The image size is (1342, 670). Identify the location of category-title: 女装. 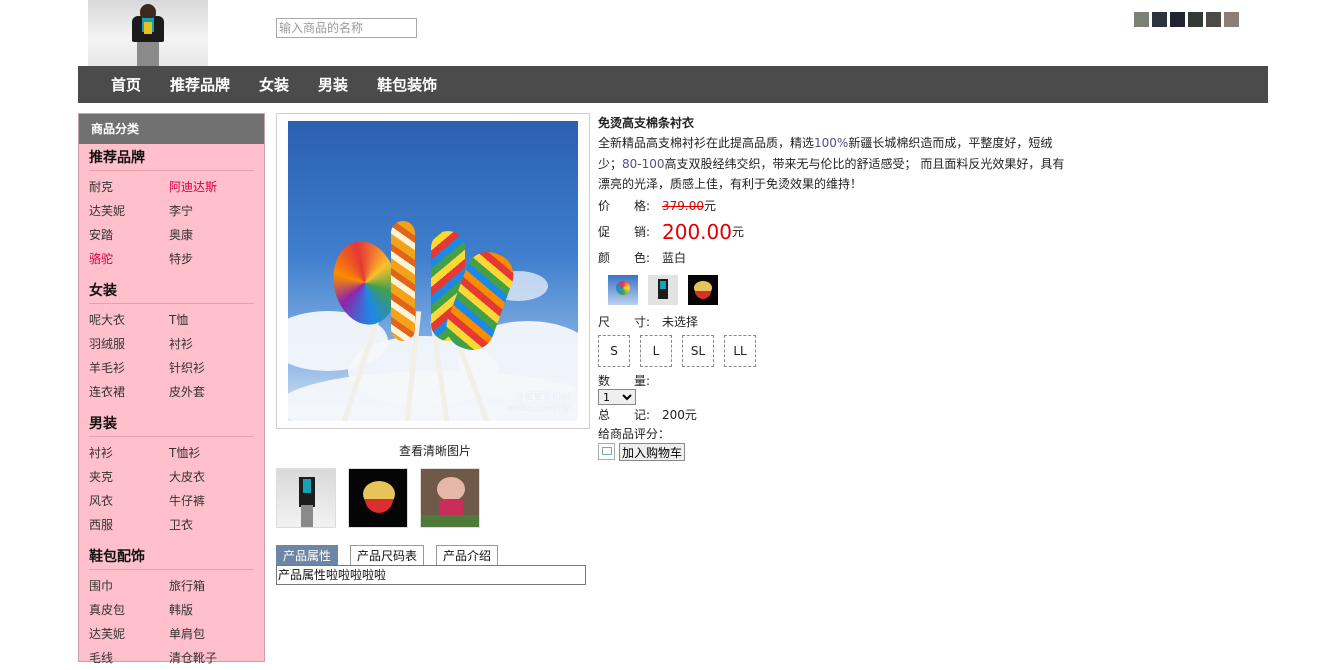
(171, 290).